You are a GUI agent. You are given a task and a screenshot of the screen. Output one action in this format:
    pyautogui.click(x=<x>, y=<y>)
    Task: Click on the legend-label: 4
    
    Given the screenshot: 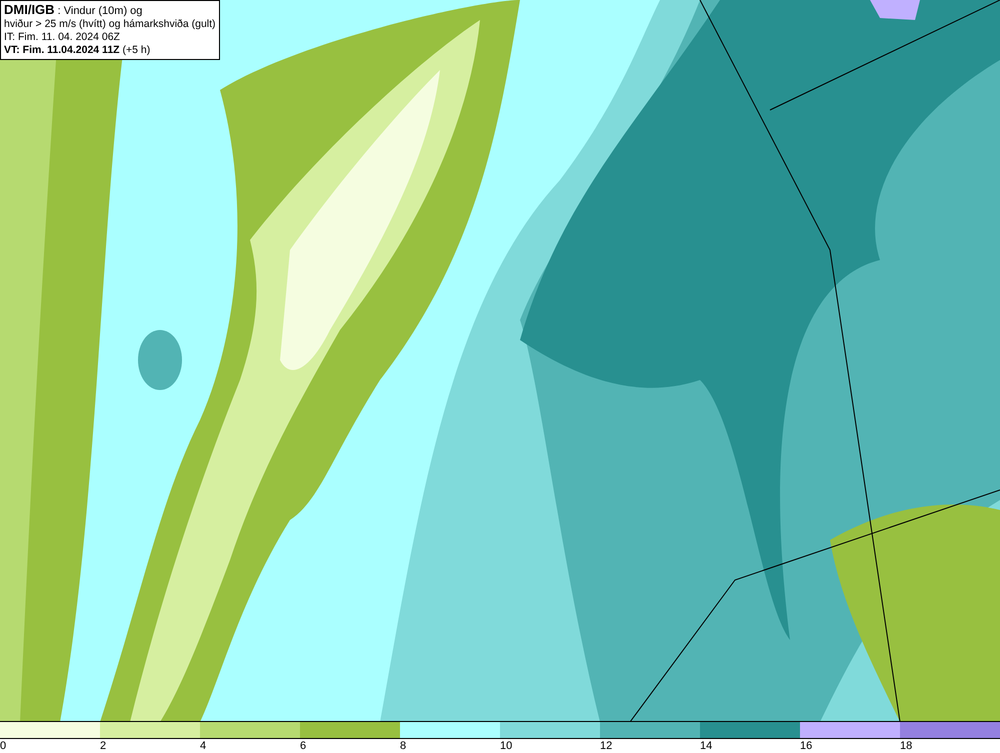 What is the action you would take?
    pyautogui.click(x=204, y=746)
    